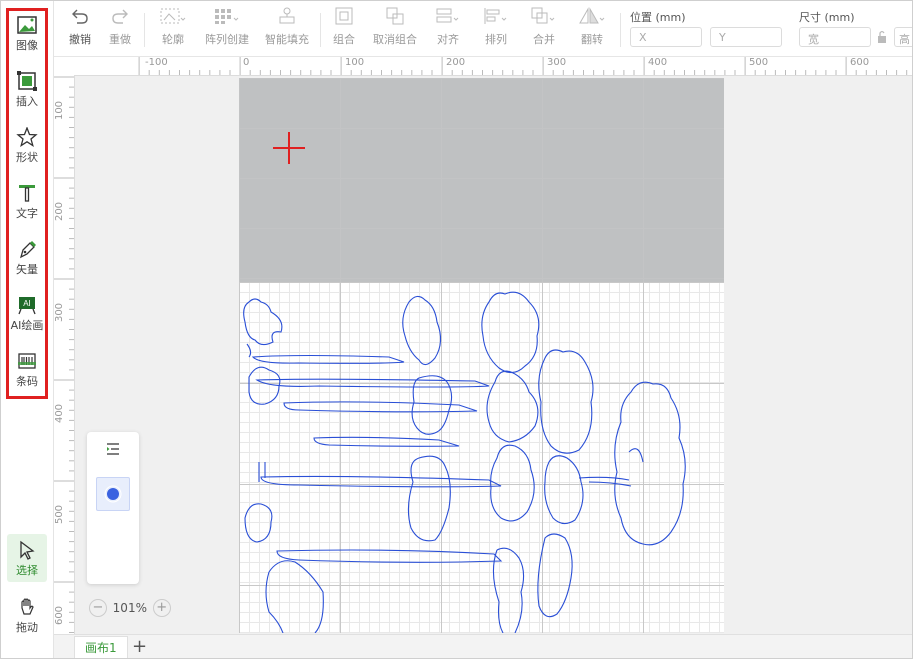 The image size is (913, 659). Describe the element at coordinates (156, 62) in the screenshot. I see `ruler-label: -100` at that location.